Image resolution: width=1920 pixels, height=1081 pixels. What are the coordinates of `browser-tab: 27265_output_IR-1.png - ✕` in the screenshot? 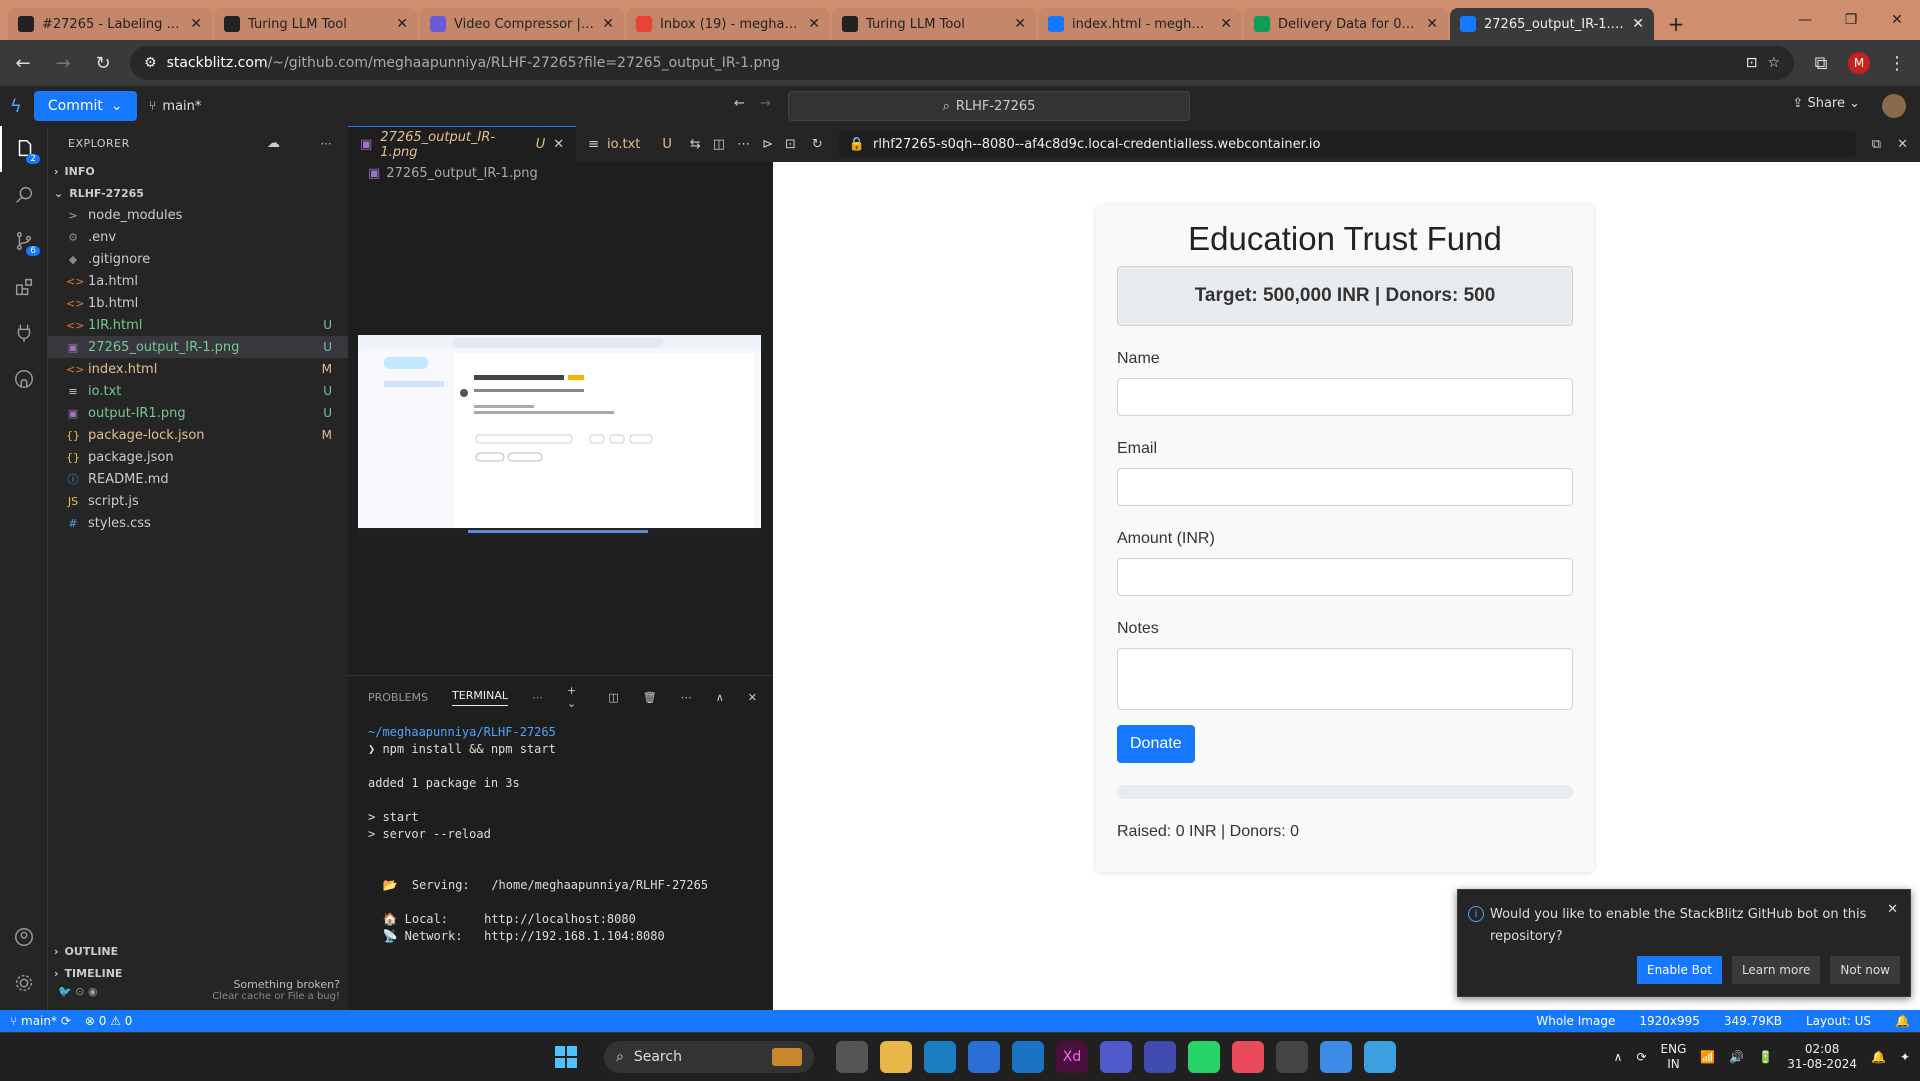 It's located at (1552, 24).